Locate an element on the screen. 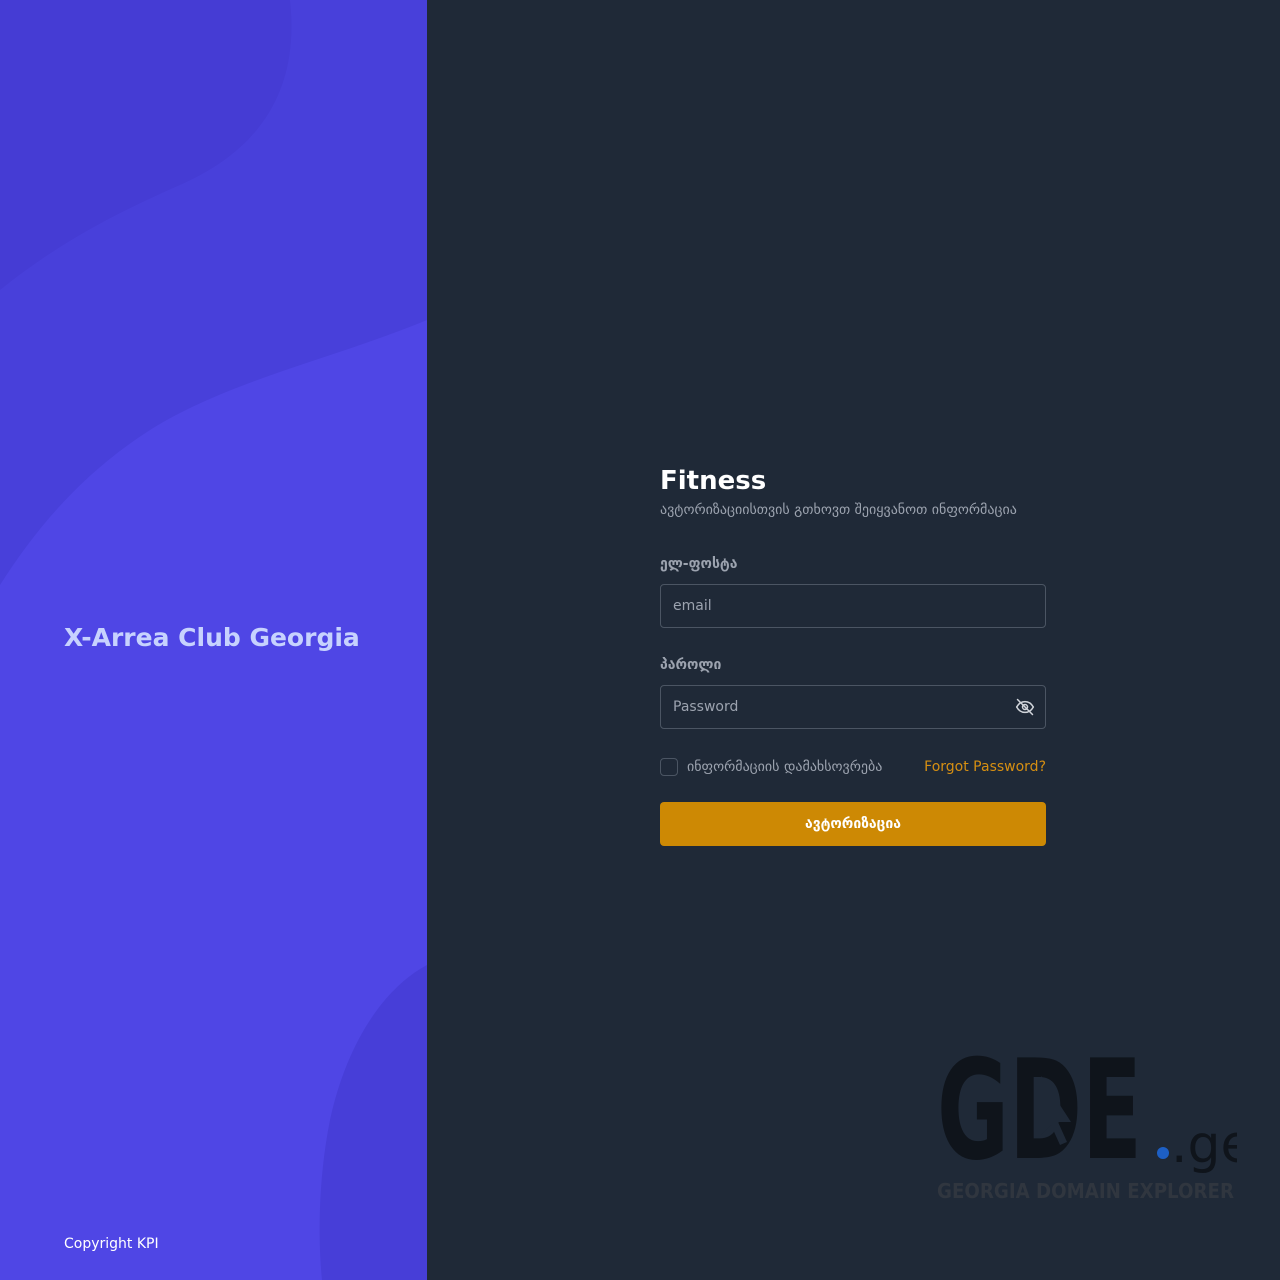 This screenshot has height=1280, width=1280. eye-slash-icon is located at coordinates (1025, 707).